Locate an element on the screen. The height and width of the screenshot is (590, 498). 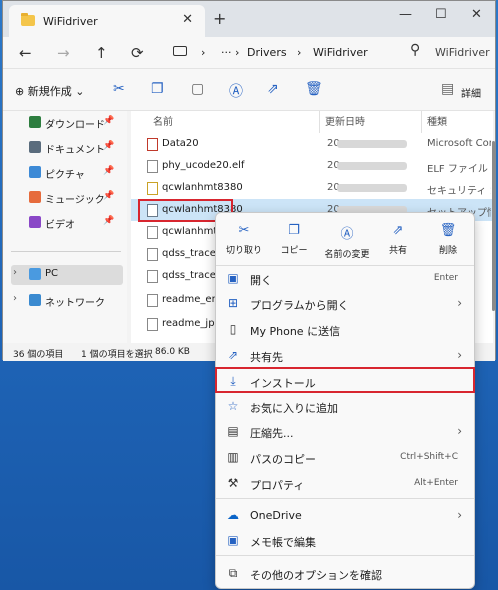
menu-item-send-to-phone: ▯ My Phone に送信 is located at coordinates (345, 330).